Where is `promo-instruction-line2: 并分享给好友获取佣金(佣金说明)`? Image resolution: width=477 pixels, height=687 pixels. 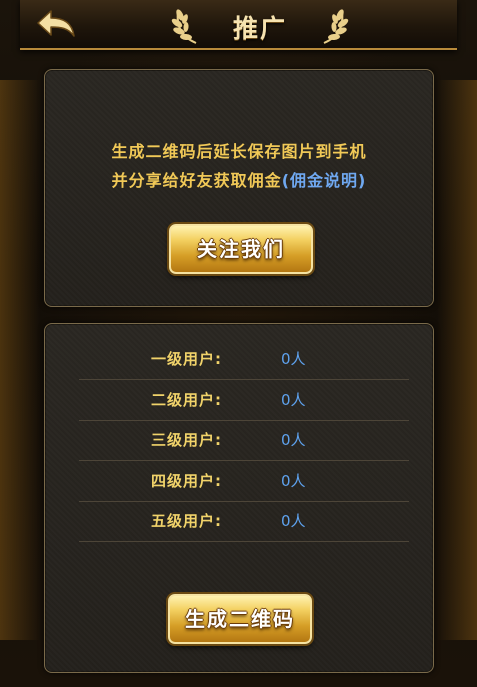 promo-instruction-line2: 并分享给好友获取佣金(佣金说明) is located at coordinates (239, 179).